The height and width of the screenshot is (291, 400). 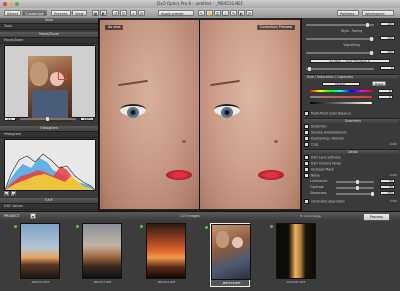 I want to click on distortion-row: Distortion, so click(x=351, y=126).